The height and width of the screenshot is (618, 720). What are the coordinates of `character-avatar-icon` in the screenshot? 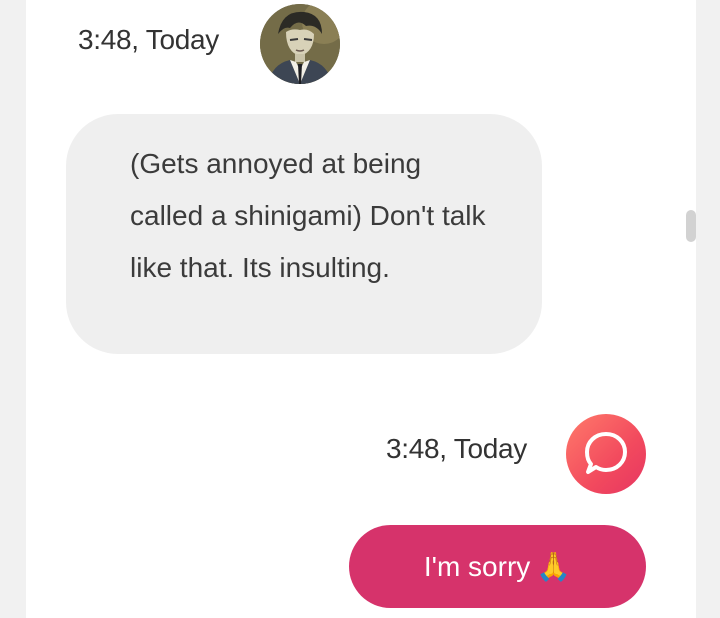 It's located at (300, 44).